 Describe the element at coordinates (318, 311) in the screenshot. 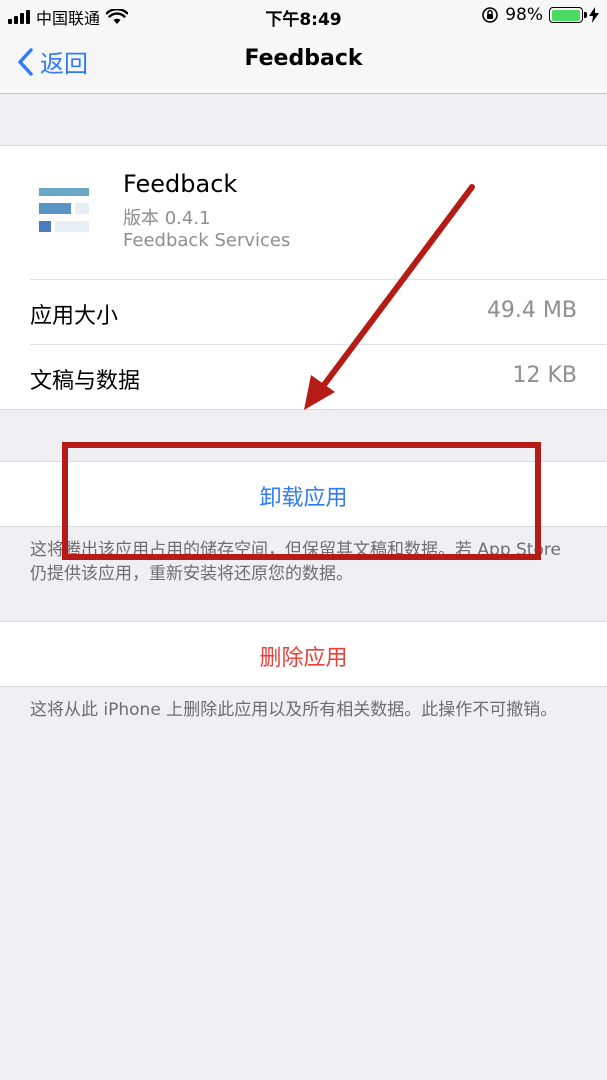

I see `app-size-row: 应用大小 49.4 MB` at that location.